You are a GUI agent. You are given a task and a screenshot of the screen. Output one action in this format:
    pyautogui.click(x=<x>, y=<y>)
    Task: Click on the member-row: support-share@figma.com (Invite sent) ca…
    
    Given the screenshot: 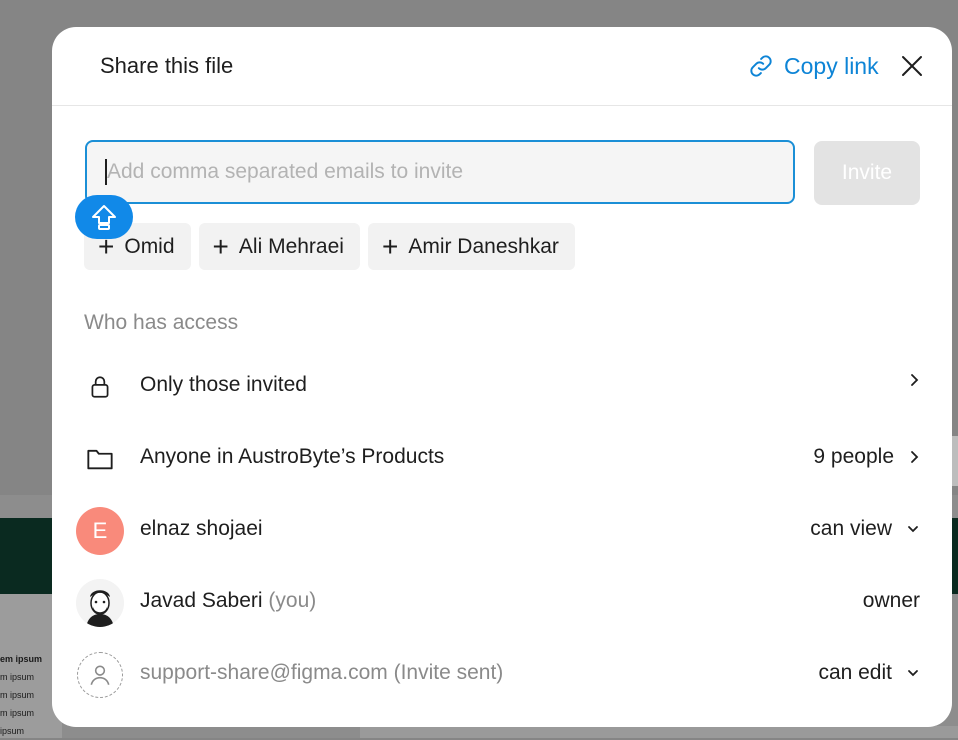 What is the action you would take?
    pyautogui.click(x=502, y=675)
    